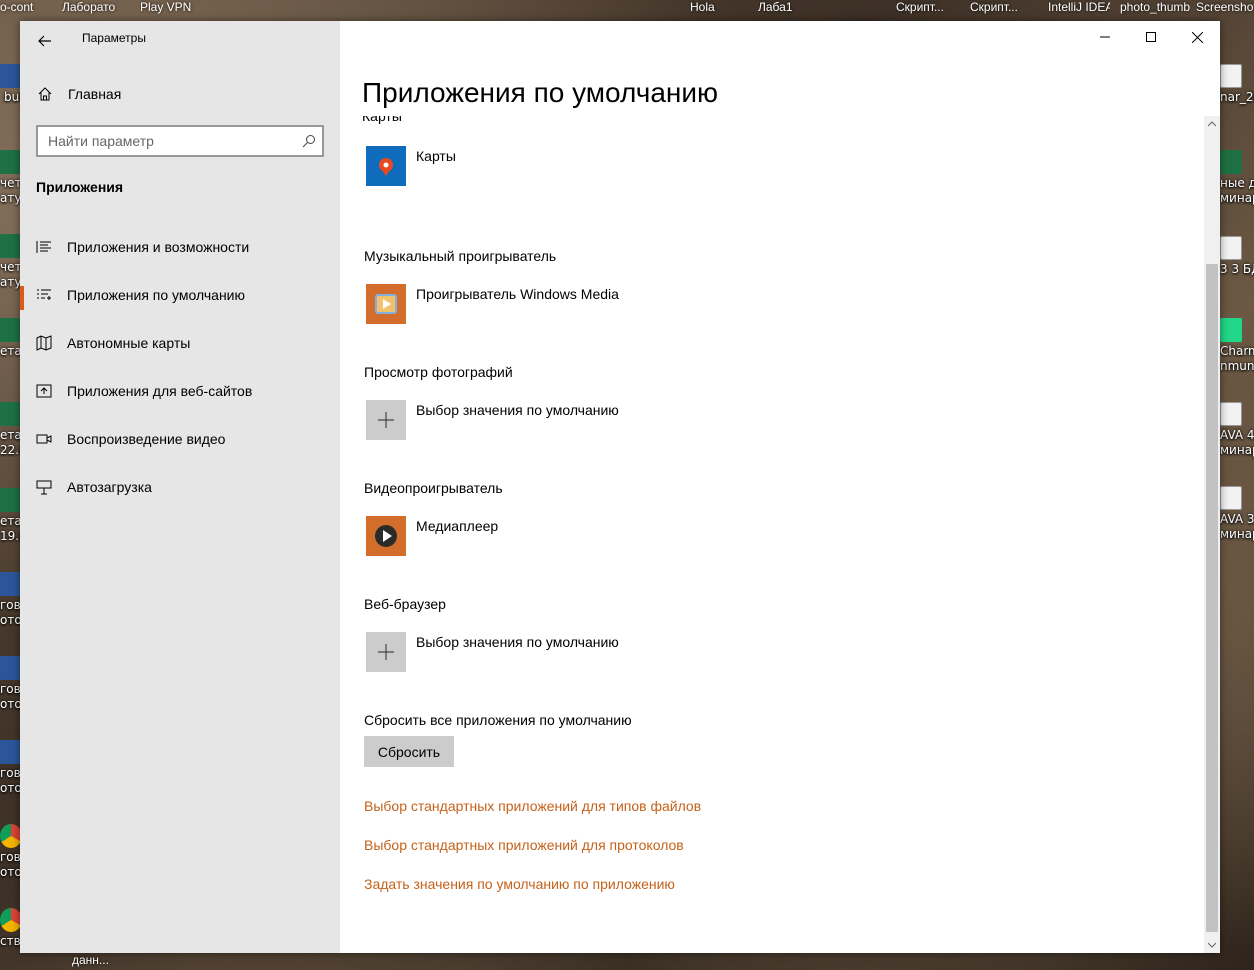 The image size is (1254, 970). Describe the element at coordinates (517, 410) in the screenshot. I see `app-name: Выбор значения по умолчанию` at that location.